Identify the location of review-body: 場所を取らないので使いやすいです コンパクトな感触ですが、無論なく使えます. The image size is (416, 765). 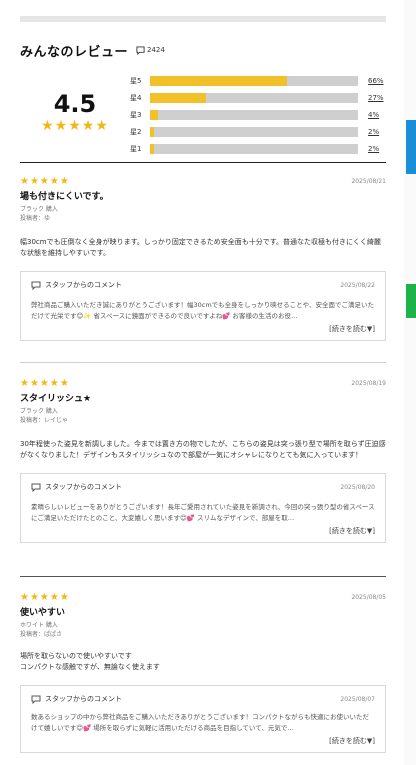
(90, 661).